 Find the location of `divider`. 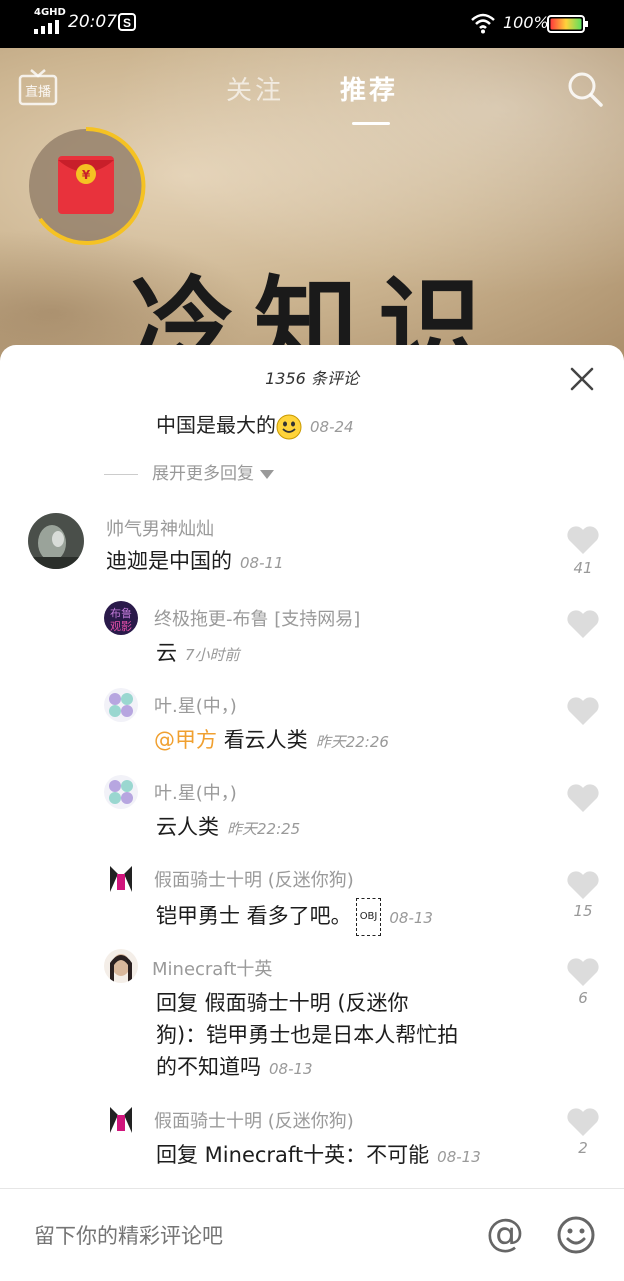

divider is located at coordinates (121, 474).